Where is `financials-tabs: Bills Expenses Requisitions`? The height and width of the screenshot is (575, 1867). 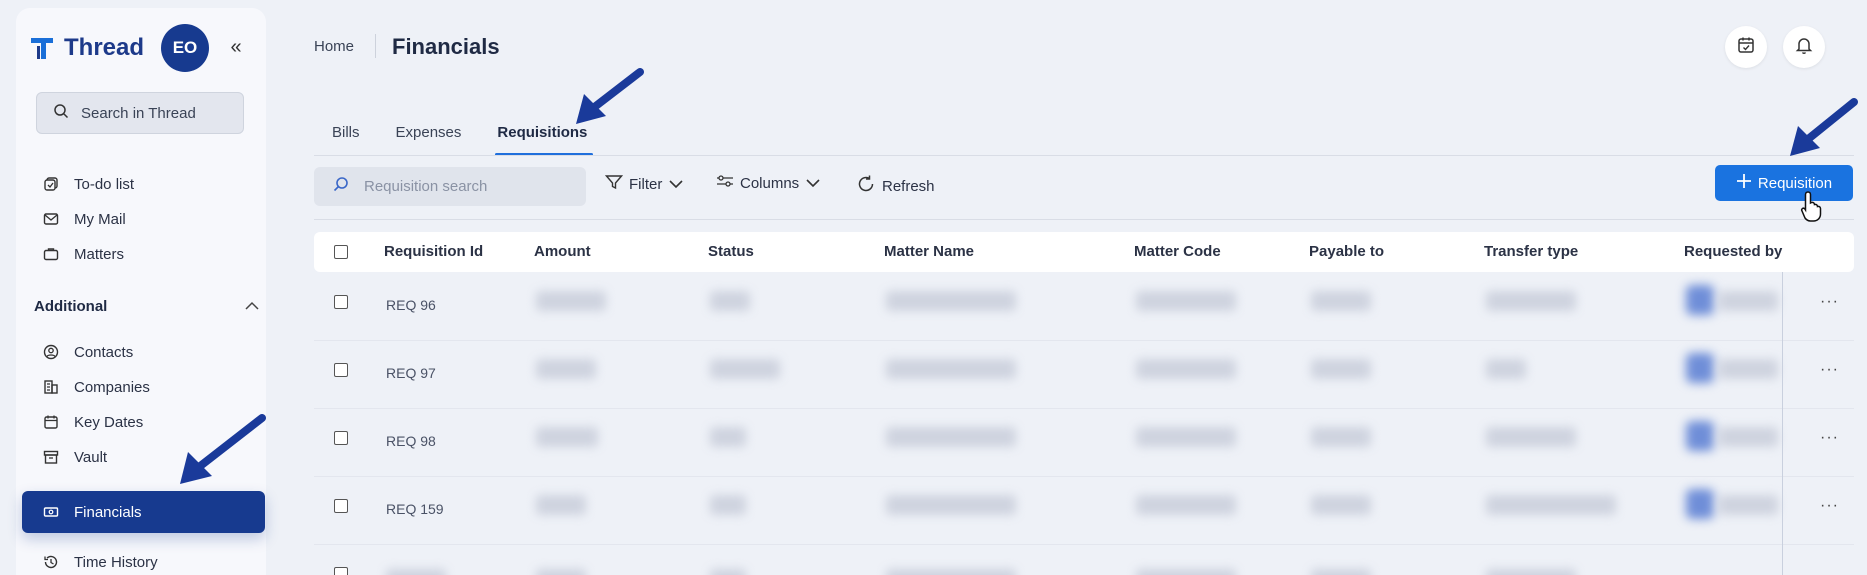
financials-tabs: Bills Expenses Requisitions is located at coordinates (459, 139).